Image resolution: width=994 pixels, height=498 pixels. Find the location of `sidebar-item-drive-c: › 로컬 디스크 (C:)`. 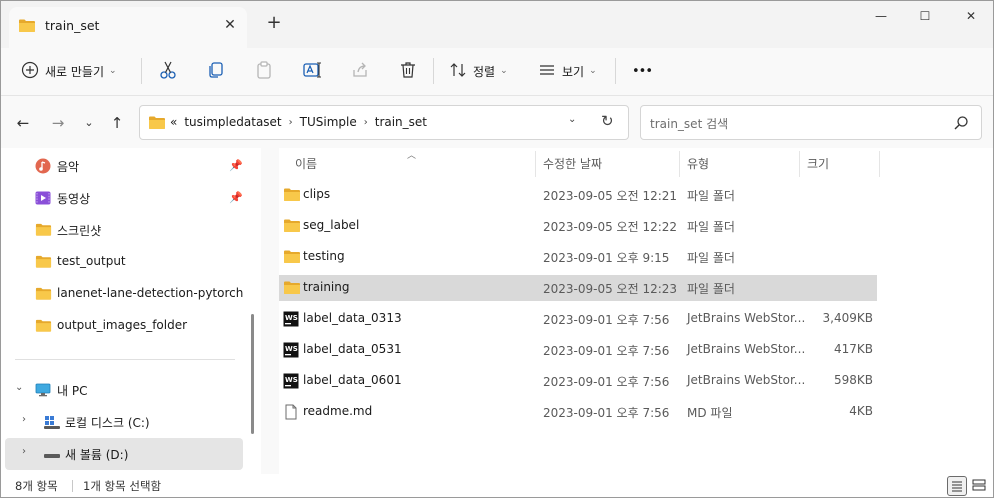

sidebar-item-drive-c: › 로컬 디스크 (C:) is located at coordinates (124, 422).